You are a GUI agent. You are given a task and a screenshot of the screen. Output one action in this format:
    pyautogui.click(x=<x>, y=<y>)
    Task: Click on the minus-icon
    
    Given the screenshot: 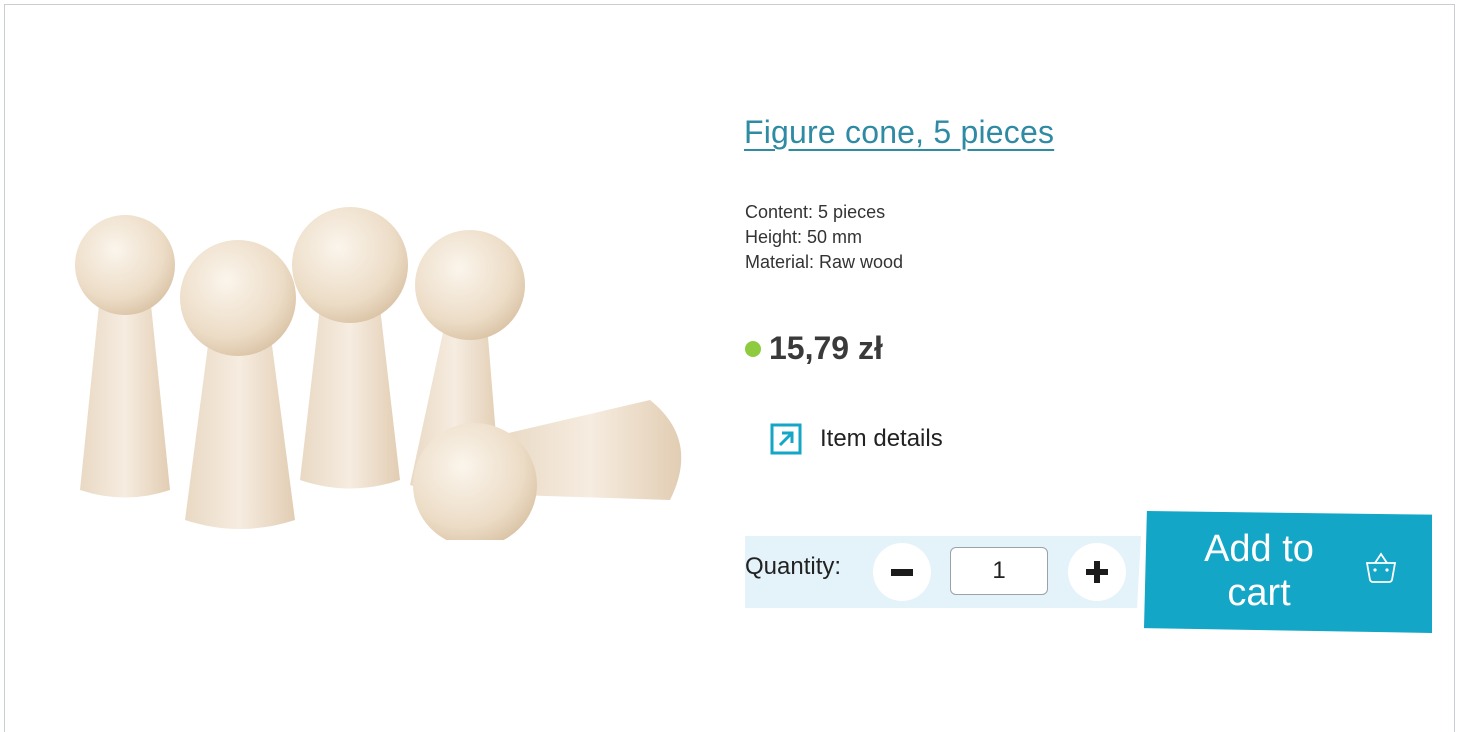 What is the action you would take?
    pyautogui.click(x=902, y=572)
    